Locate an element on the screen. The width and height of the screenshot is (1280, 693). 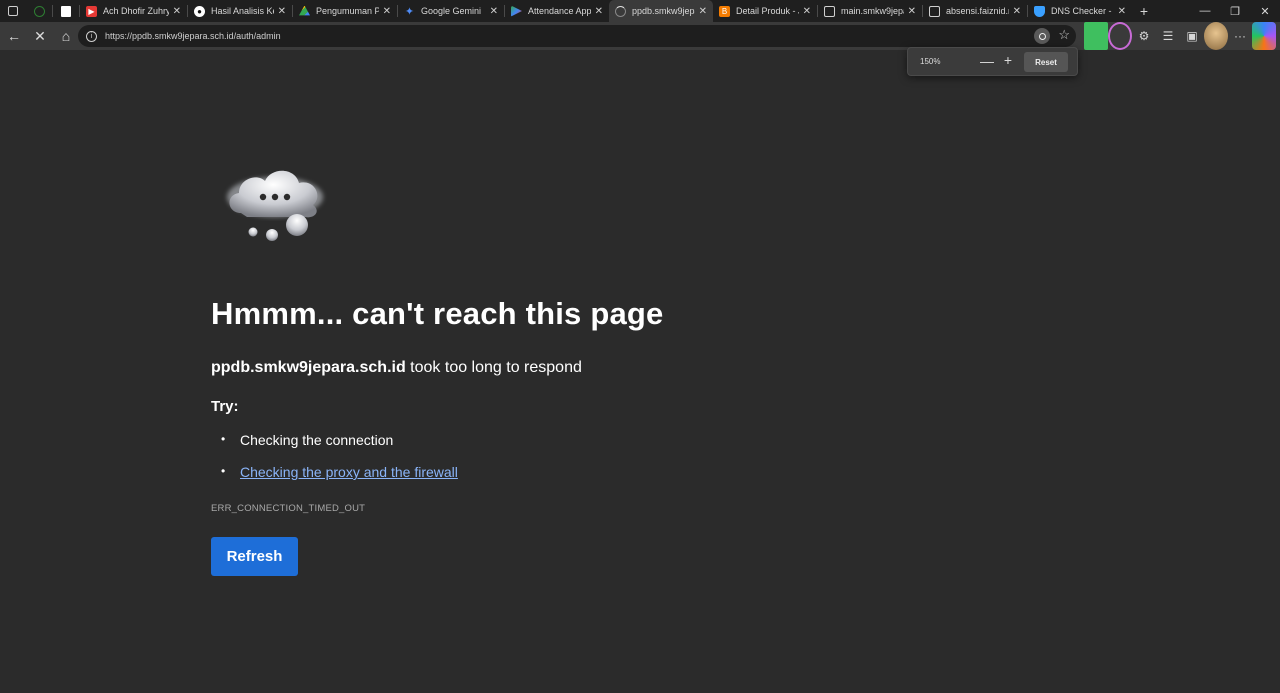
home-button: ⌂ is located at coordinates (66, 36).